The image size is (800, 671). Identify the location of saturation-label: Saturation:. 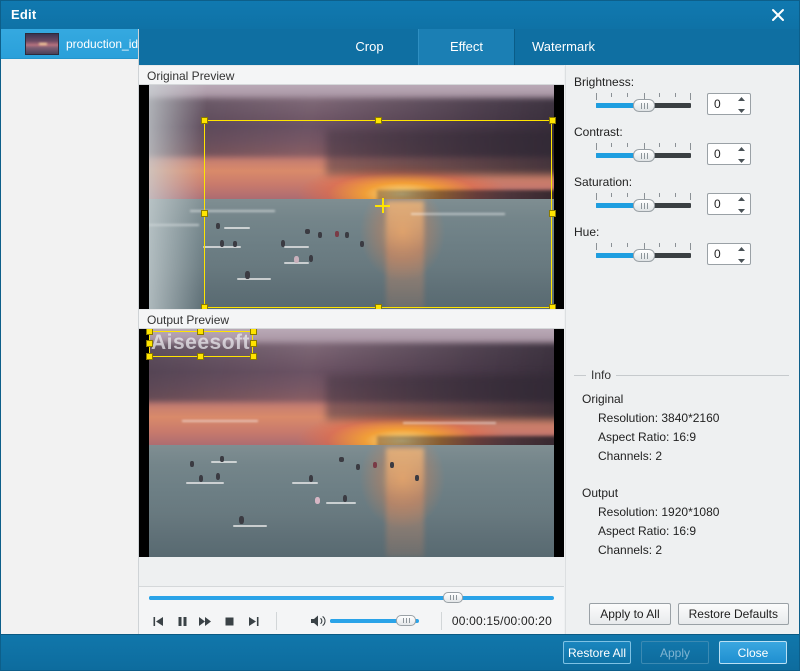
(603, 182).